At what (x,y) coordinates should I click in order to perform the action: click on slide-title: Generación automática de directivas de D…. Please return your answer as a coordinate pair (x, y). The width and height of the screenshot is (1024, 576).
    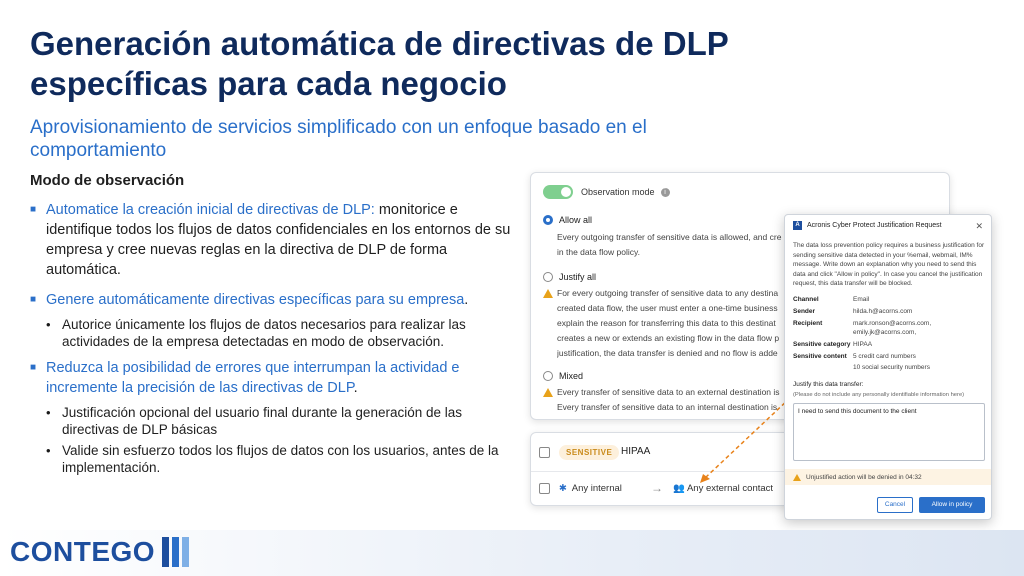
    Looking at the image, I should click on (379, 63).